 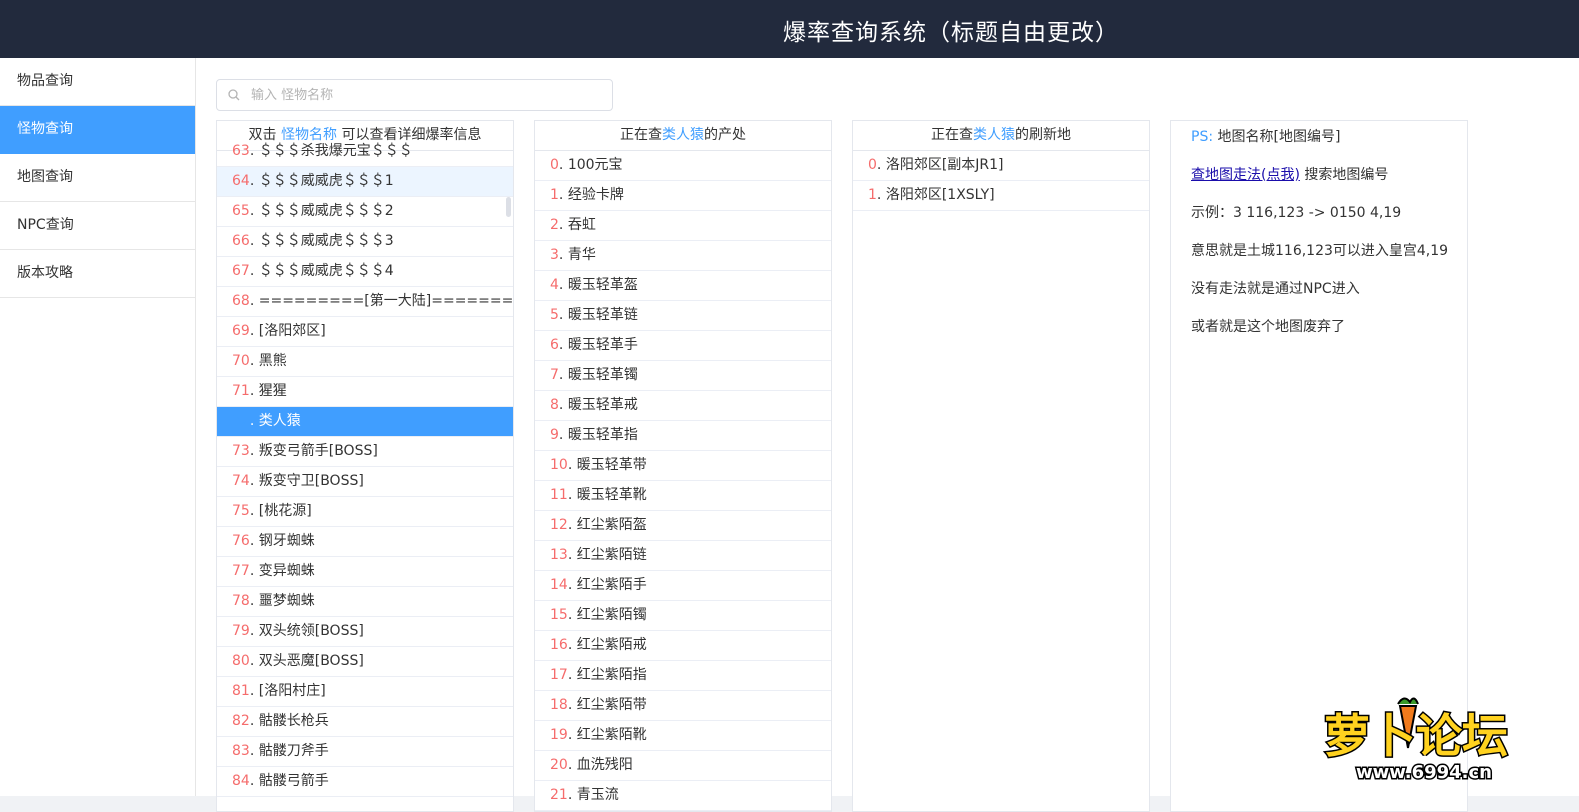 I want to click on spawn-list: 0. 洛阳郊区[副本JR1] 1. 洛阳郊区[1XSLY], so click(x=1001, y=181).